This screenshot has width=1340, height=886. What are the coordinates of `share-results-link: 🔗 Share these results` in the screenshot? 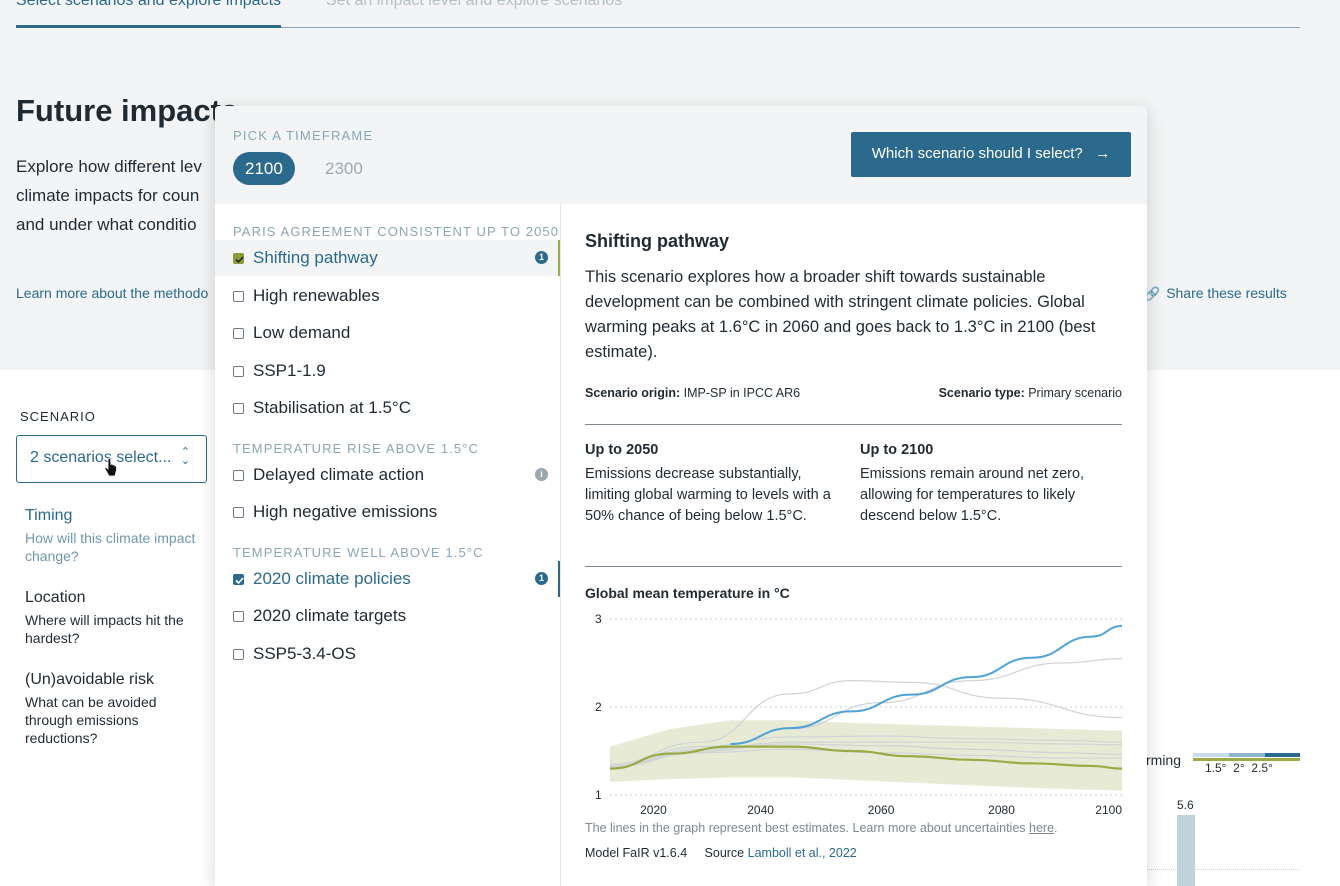 It's located at (1215, 293).